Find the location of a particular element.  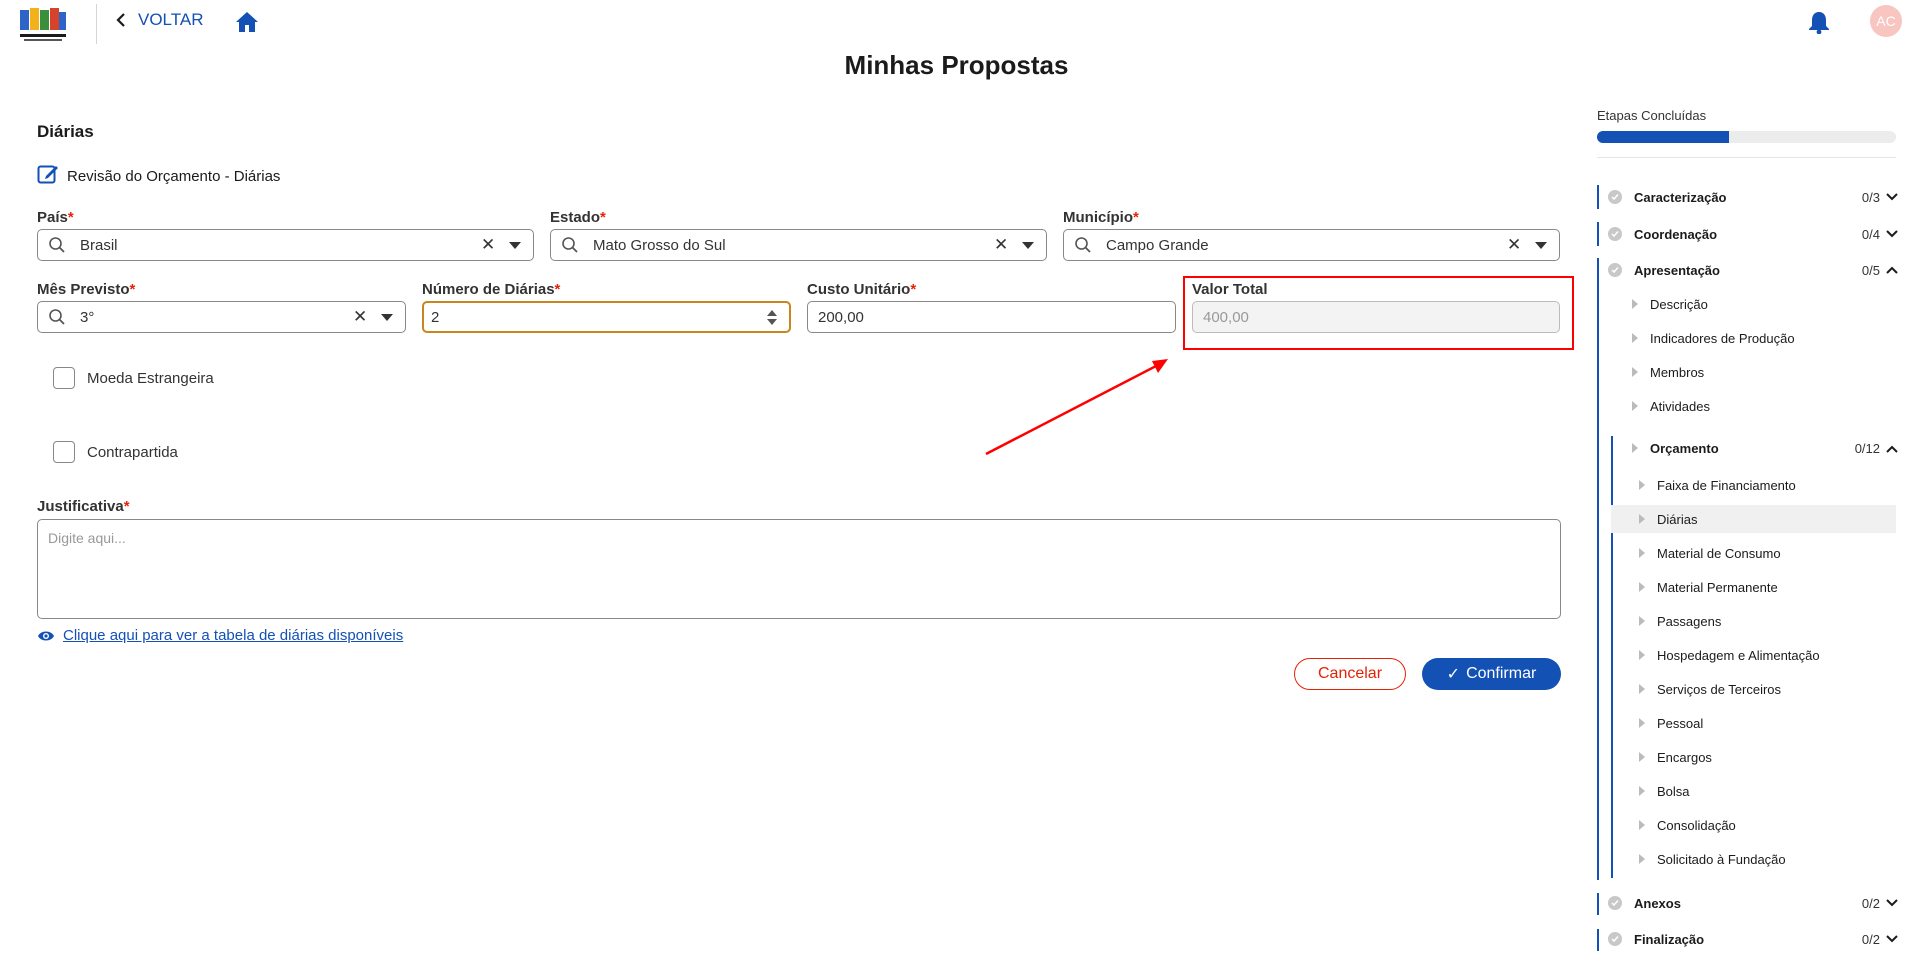

sidebar-subitem-atividades: Atividades is located at coordinates (1671, 406).